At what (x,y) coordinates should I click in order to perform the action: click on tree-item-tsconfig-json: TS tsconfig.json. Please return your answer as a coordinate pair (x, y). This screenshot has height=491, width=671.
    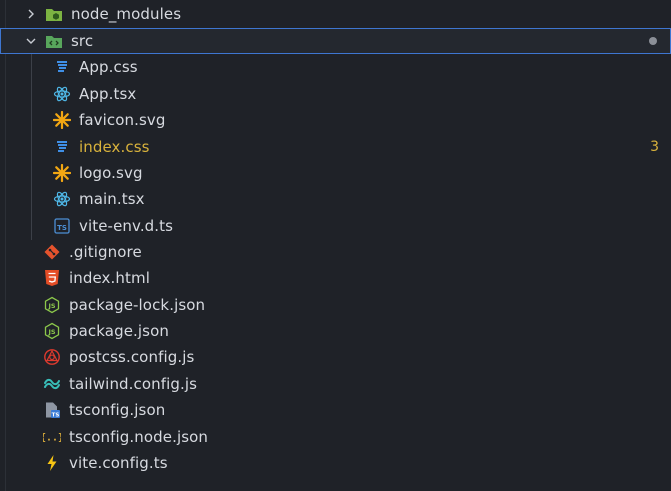
    Looking at the image, I should click on (335, 410).